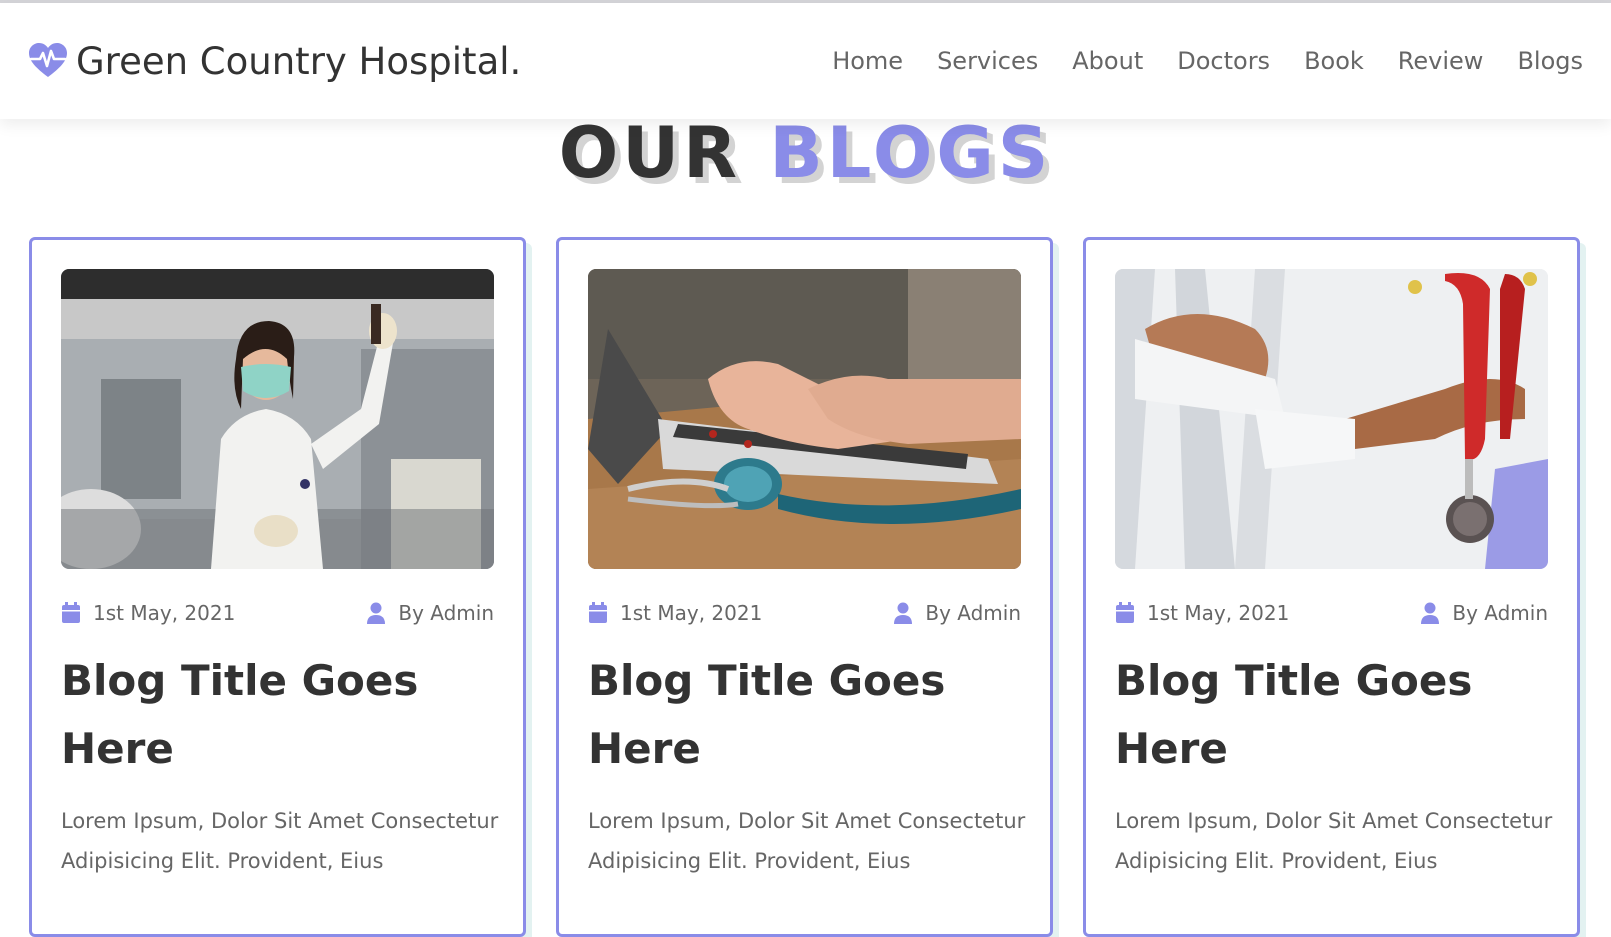 The height and width of the screenshot is (937, 1611). I want to click on logo: Green Country Hospital., so click(274, 61).